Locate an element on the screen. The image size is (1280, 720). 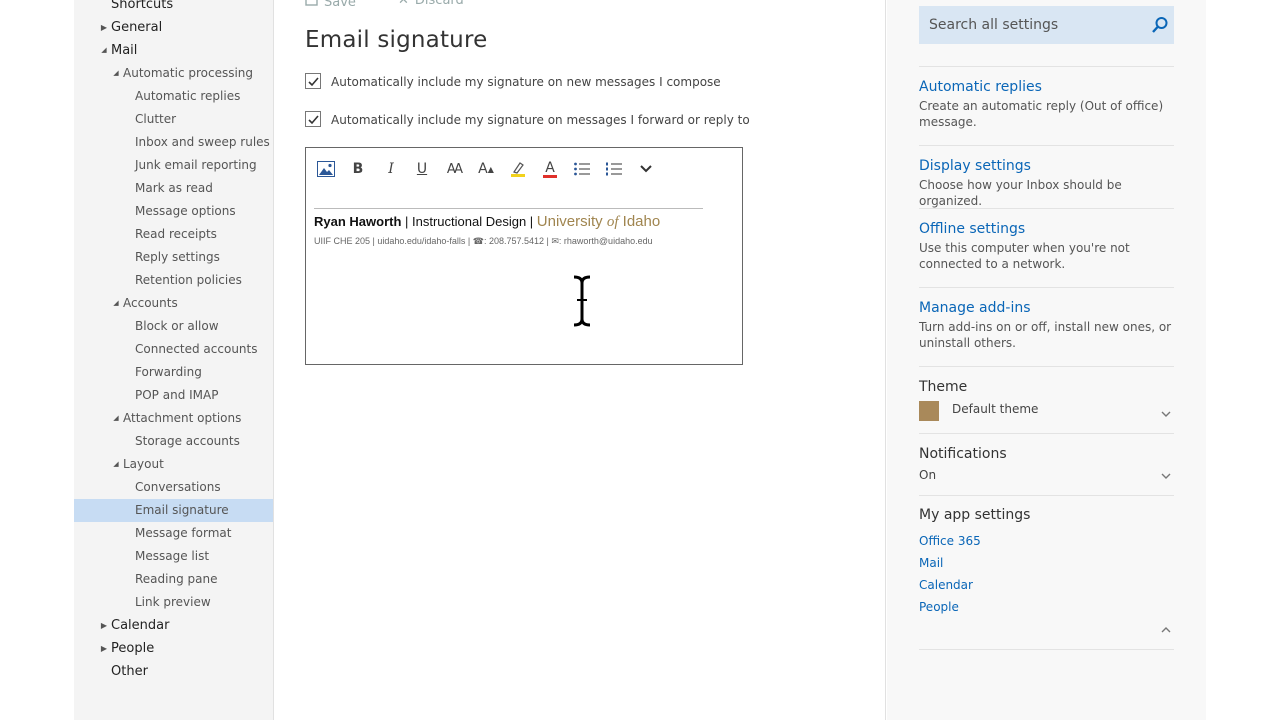
nav-item: Clutter is located at coordinates (173, 119).